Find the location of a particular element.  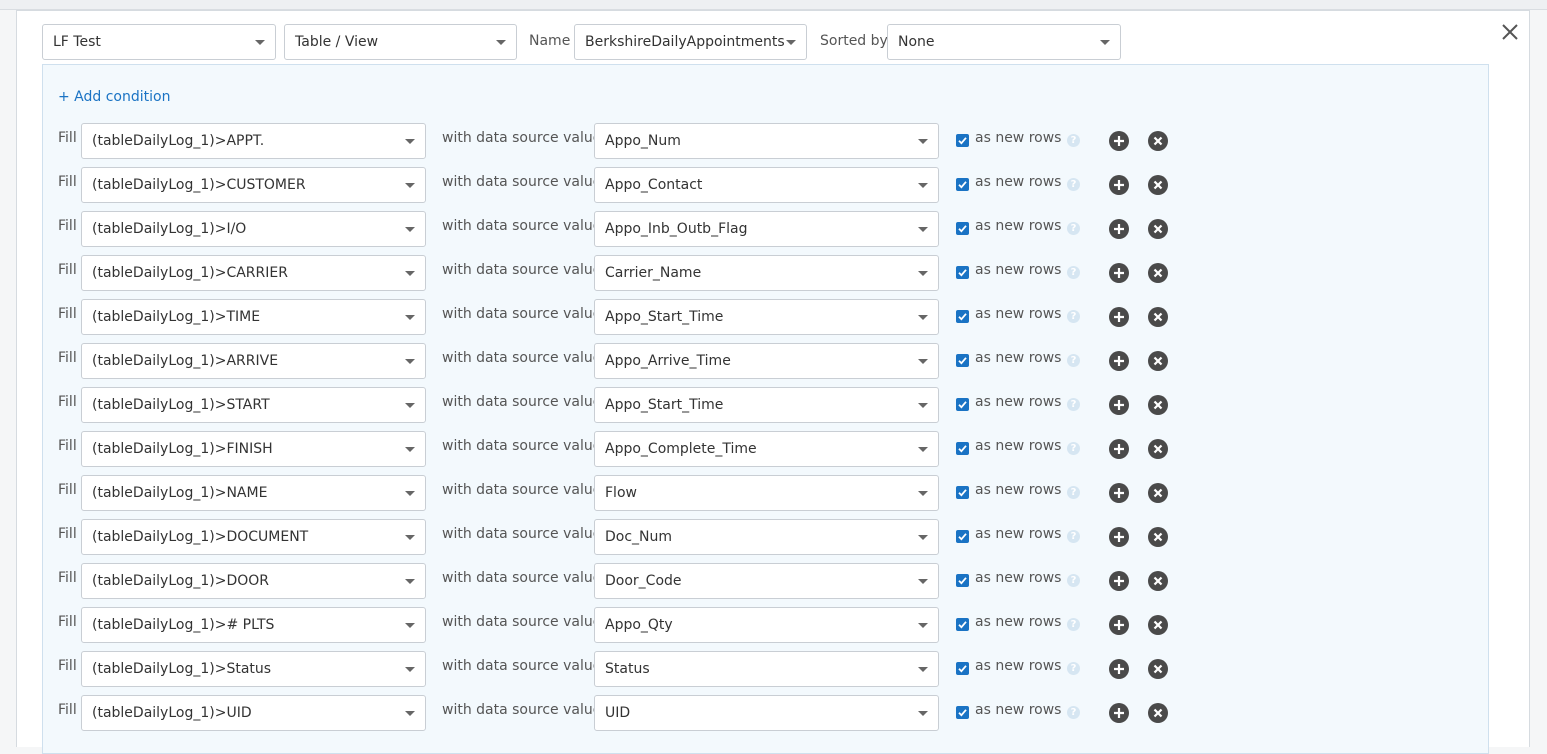

target-field-select: (tableDailyLog_1)>DOOR is located at coordinates (253, 581).